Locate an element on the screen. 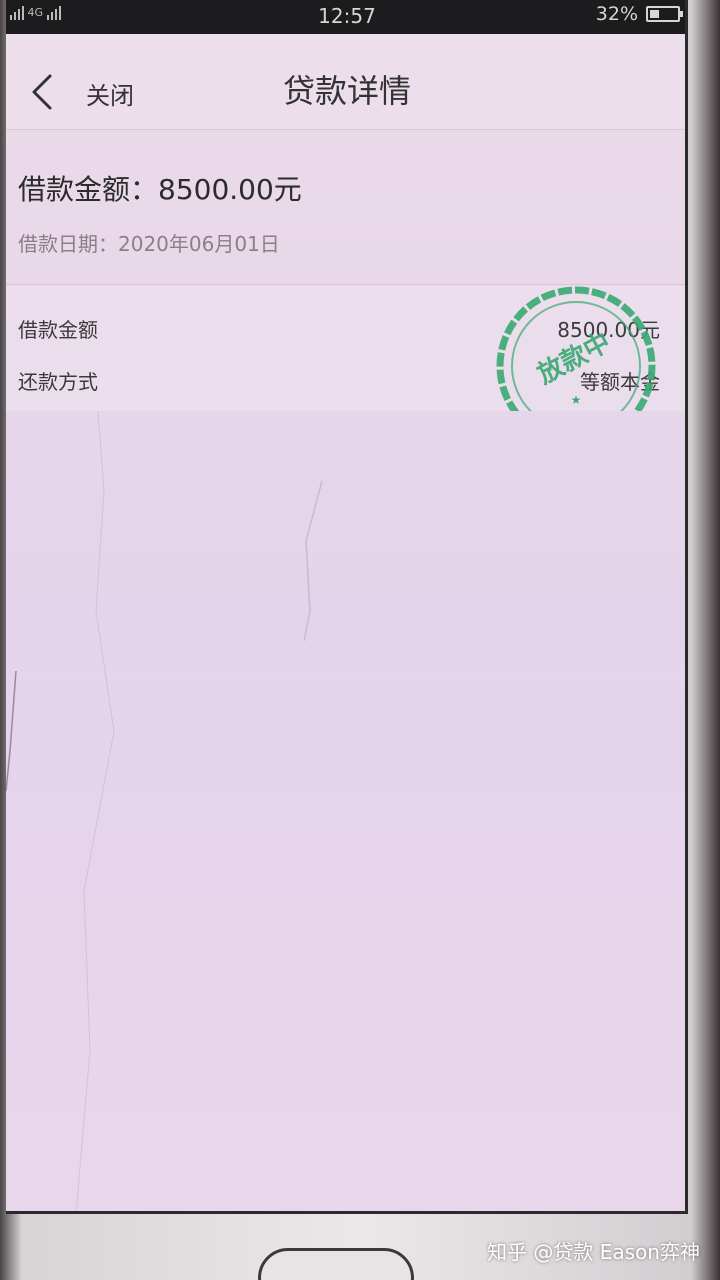 Image resolution: width=720 pixels, height=1280 pixels. stamp-star: ★ is located at coordinates (576, 400).